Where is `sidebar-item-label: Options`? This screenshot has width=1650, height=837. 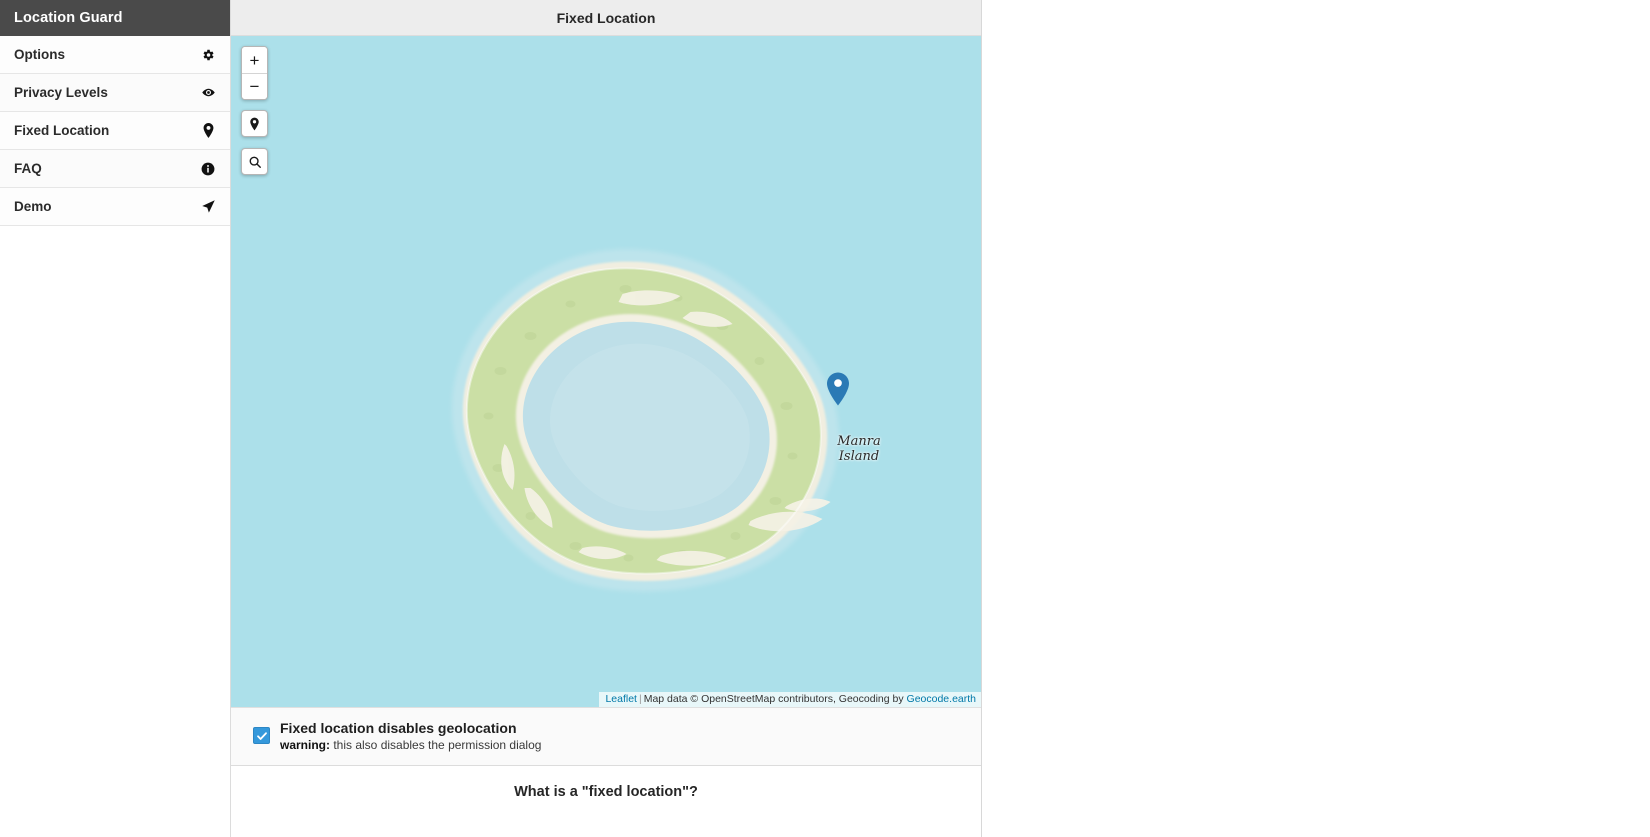
sidebar-item-label: Options is located at coordinates (39, 54).